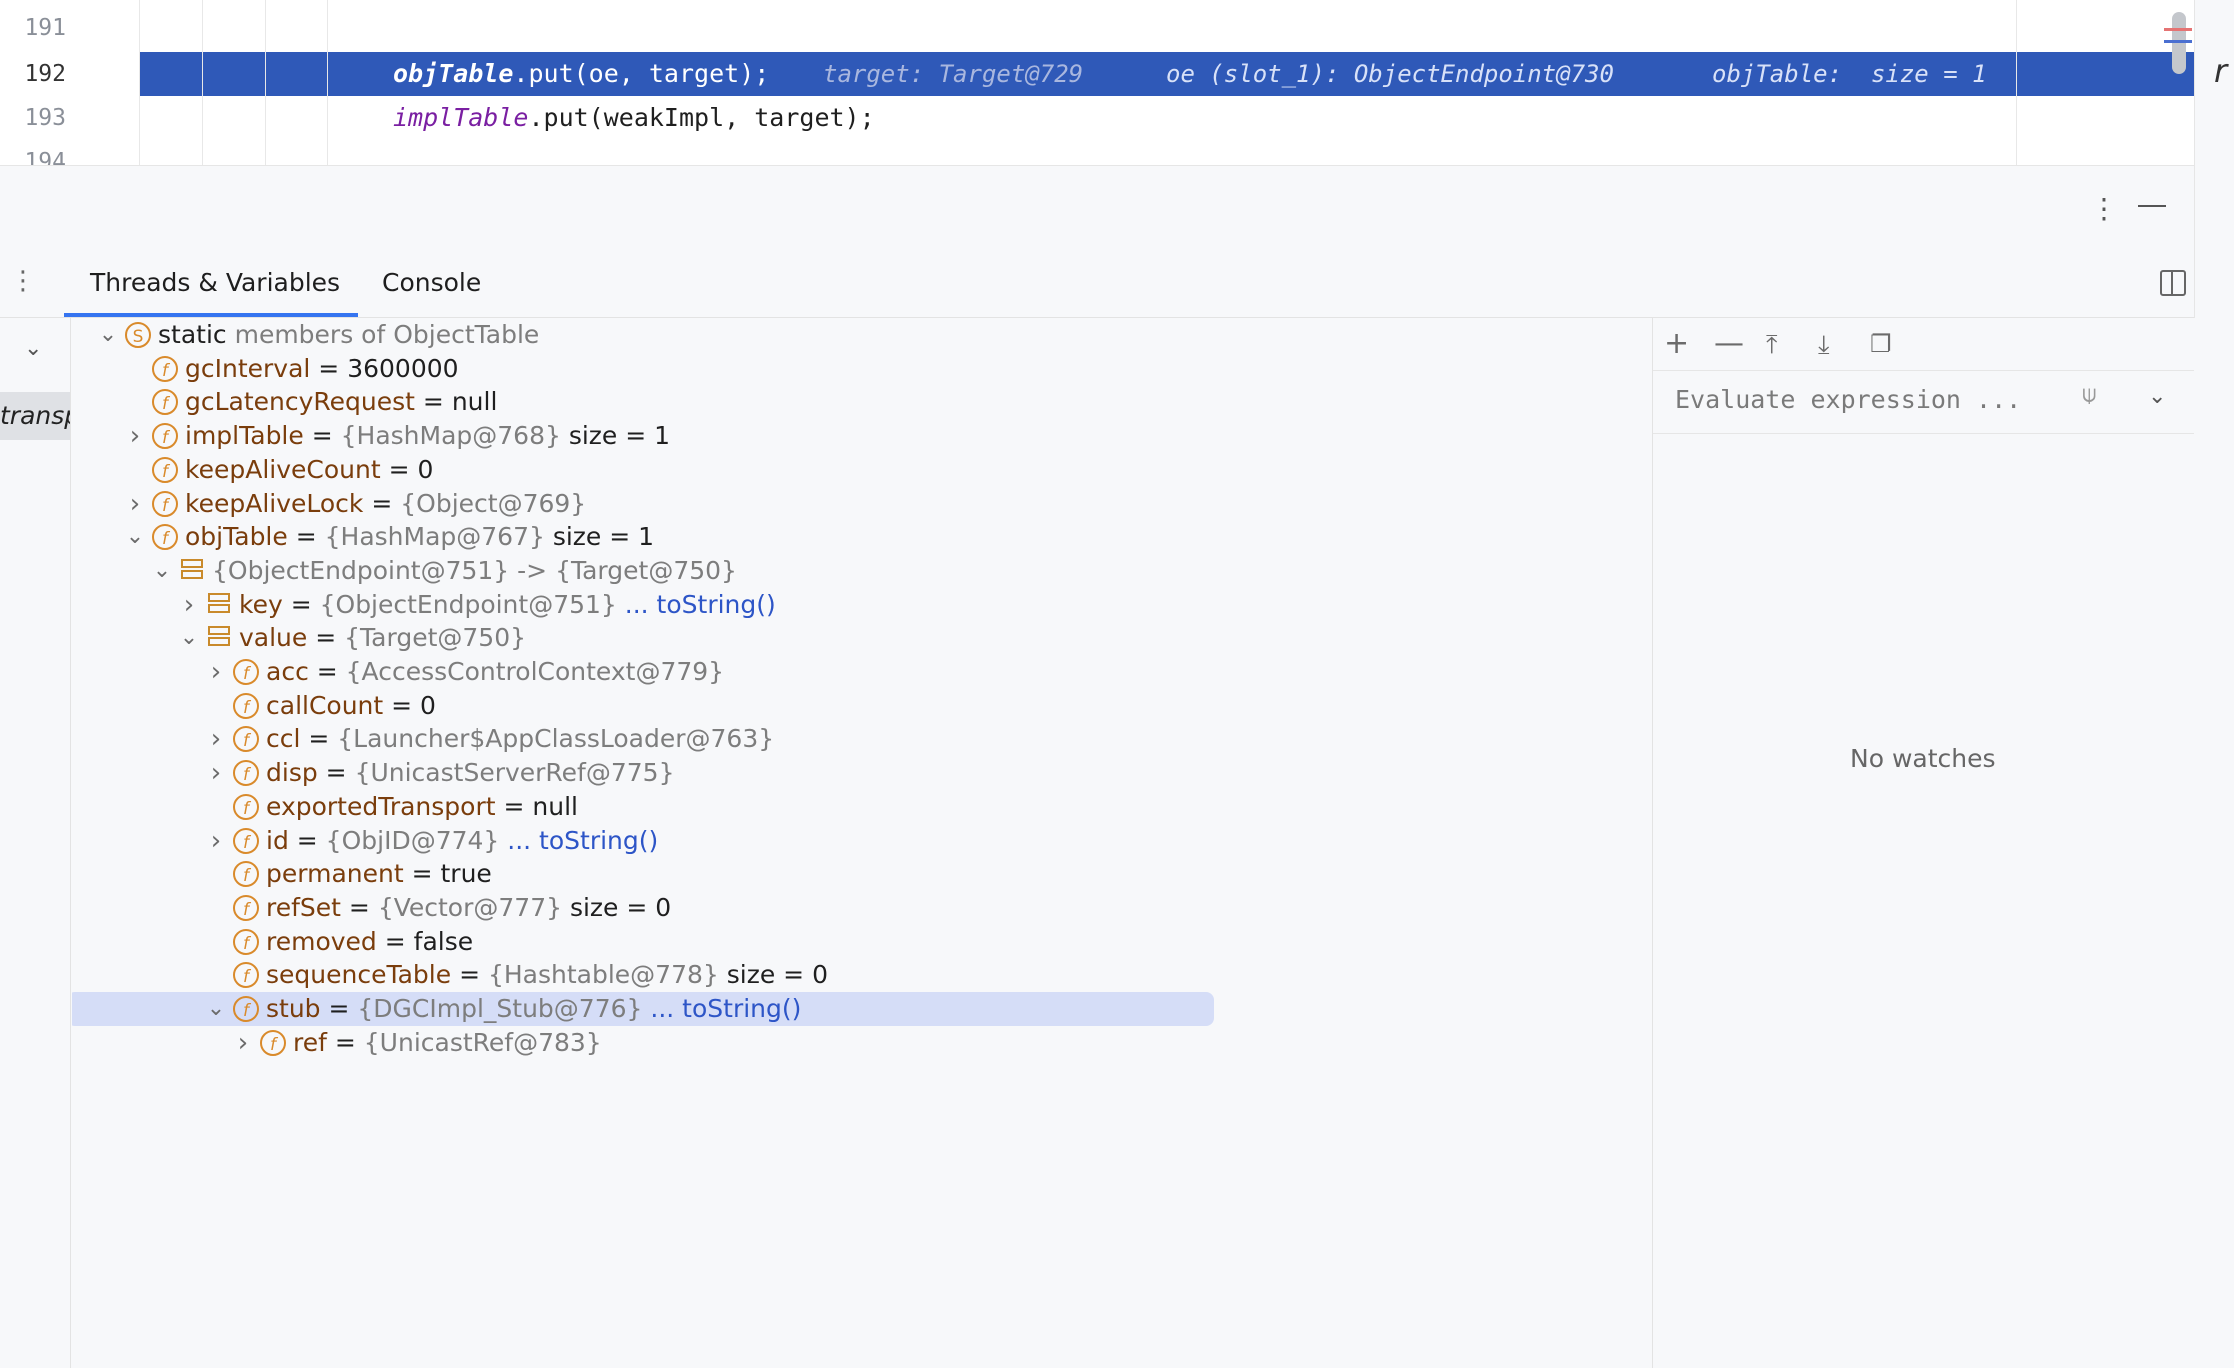 Image resolution: width=2234 pixels, height=1368 pixels. I want to click on editor-scrollbar-thumb, so click(2179, 43).